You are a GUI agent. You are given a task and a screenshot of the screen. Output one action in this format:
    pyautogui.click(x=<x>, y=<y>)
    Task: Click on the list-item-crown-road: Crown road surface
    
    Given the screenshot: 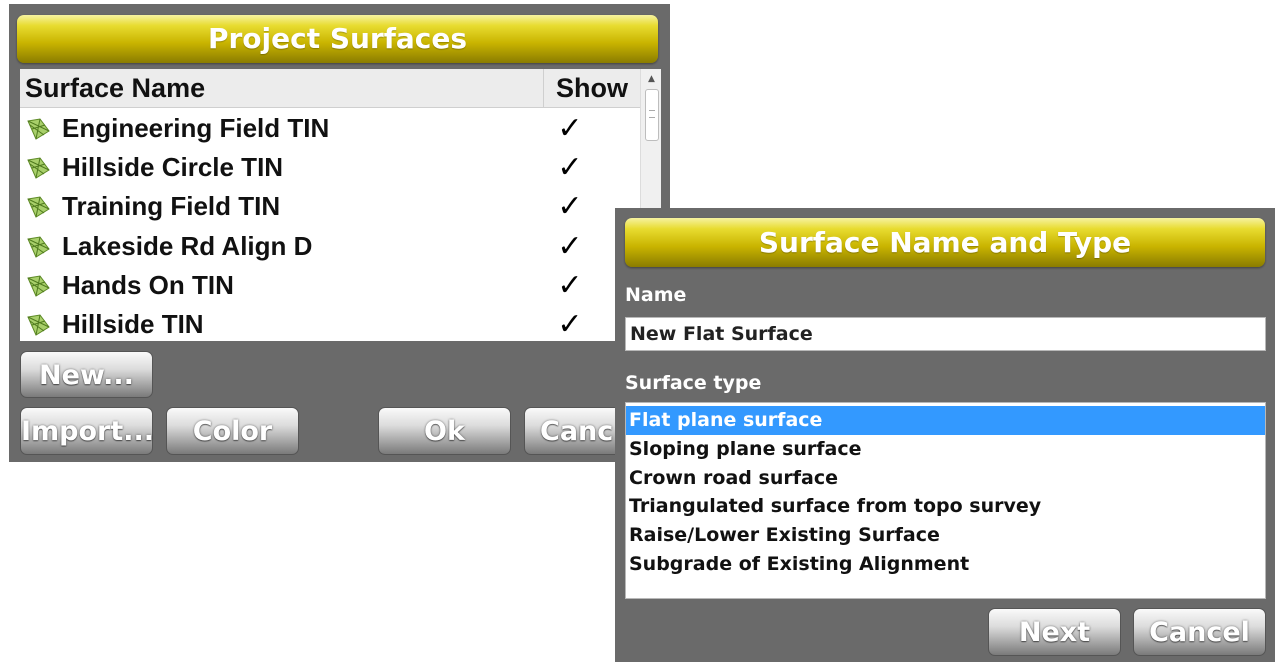 What is the action you would take?
    pyautogui.click(x=945, y=478)
    